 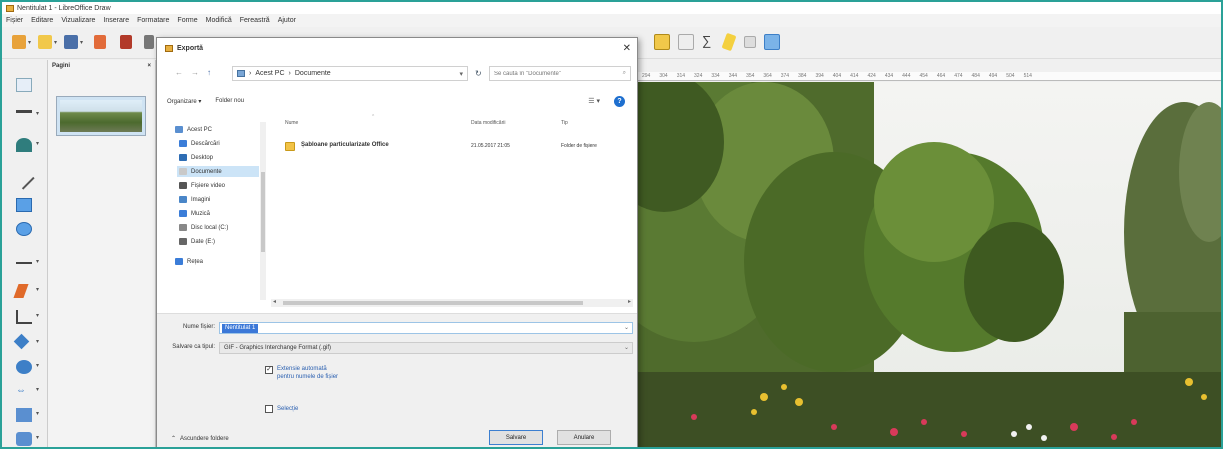 I want to click on nav-item-network: Rețea, so click(x=214, y=261).